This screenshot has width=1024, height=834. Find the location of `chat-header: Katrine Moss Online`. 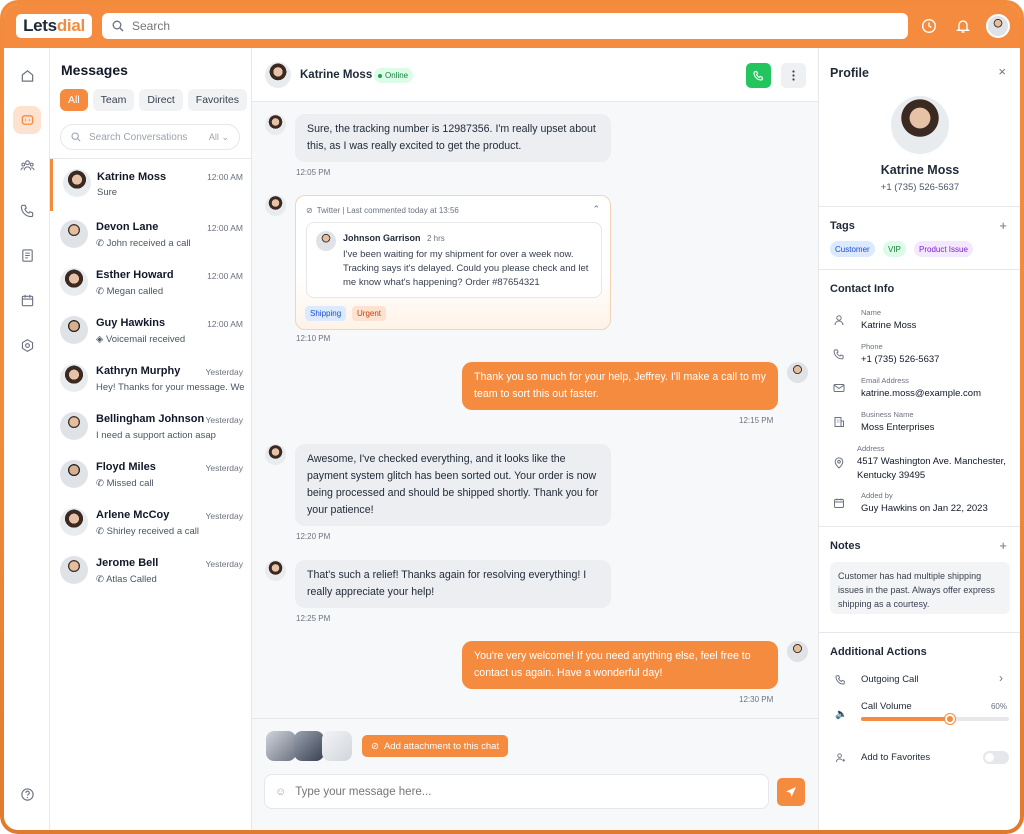

chat-header: Katrine Moss Online is located at coordinates (535, 75).